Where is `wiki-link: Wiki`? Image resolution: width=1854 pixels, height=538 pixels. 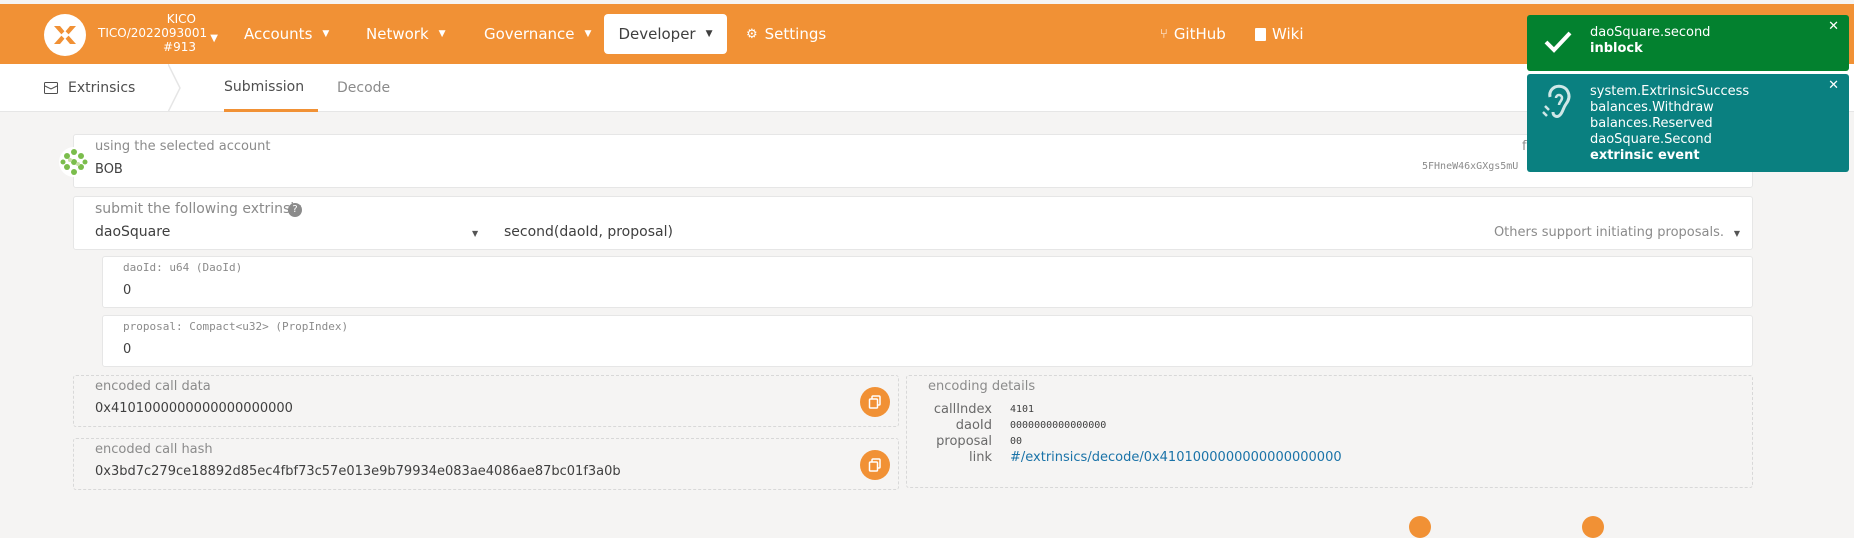 wiki-link: Wiki is located at coordinates (1279, 34).